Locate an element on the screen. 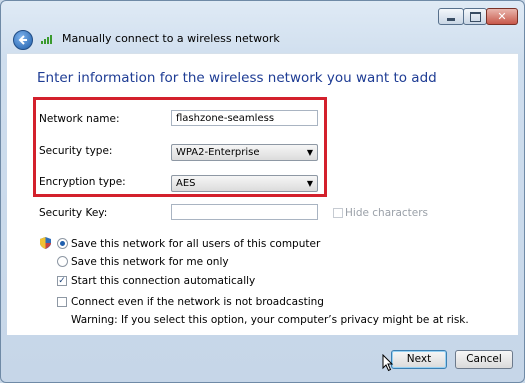  encryption-type-label: Encryption type: is located at coordinates (82, 182).